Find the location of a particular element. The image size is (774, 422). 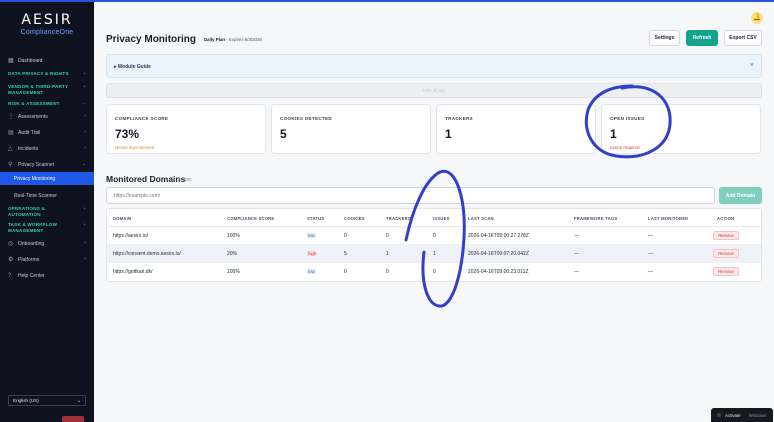

column-header: COOKIES is located at coordinates (354, 218).